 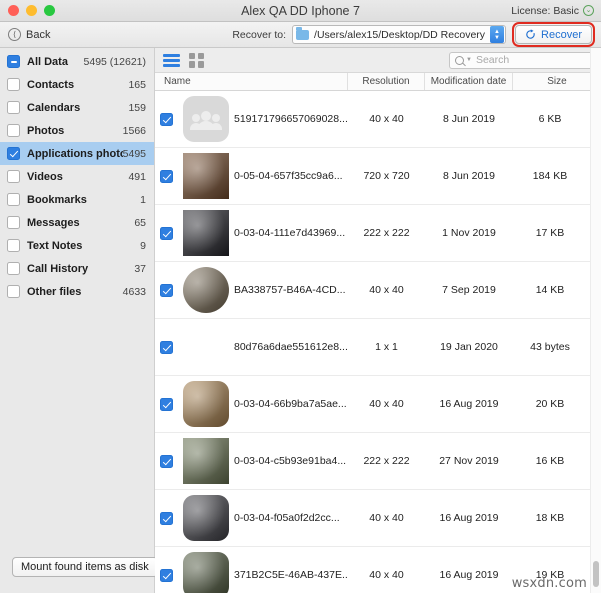 What do you see at coordinates (49, 10) in the screenshot?
I see `maximize-button` at bounding box center [49, 10].